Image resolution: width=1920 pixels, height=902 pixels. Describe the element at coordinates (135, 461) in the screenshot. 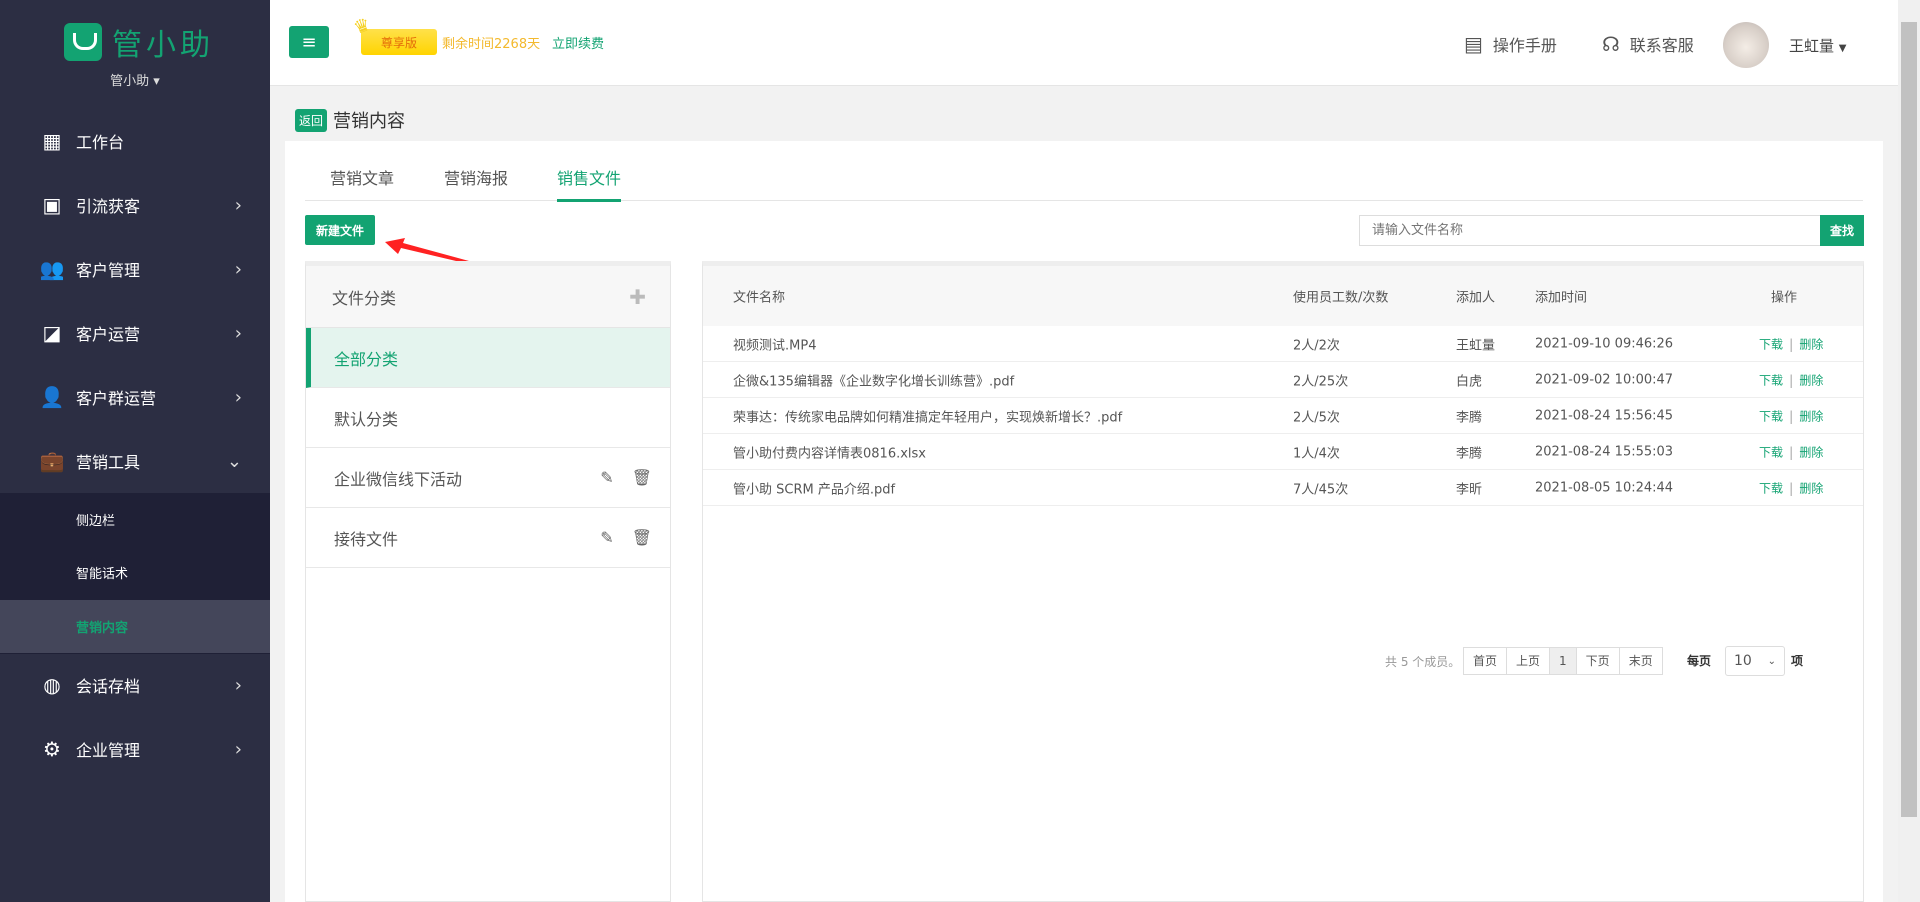

I see `sidebar-item-marketing-tools: 💼 营销工具 ⌄` at that location.